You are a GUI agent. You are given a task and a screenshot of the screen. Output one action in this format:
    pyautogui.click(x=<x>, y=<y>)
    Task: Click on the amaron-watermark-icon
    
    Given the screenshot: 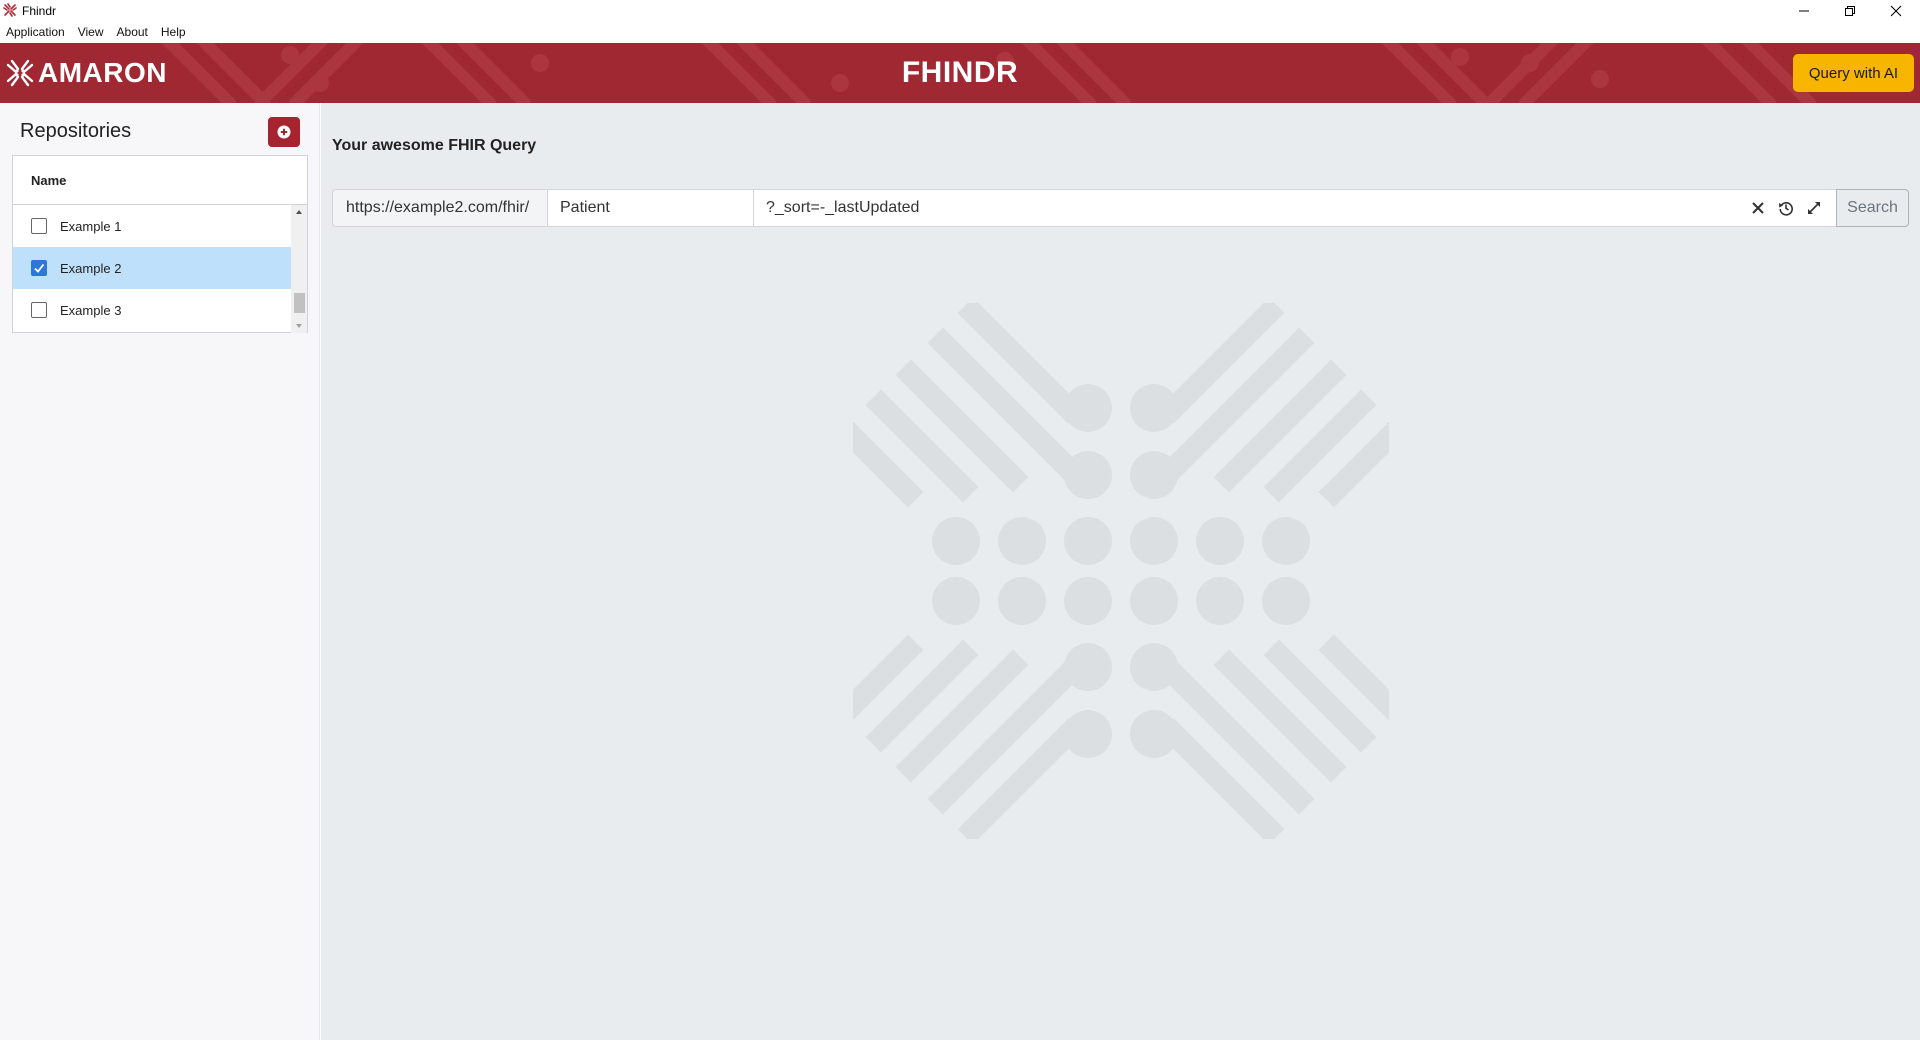 What is the action you would take?
    pyautogui.click(x=1121, y=571)
    